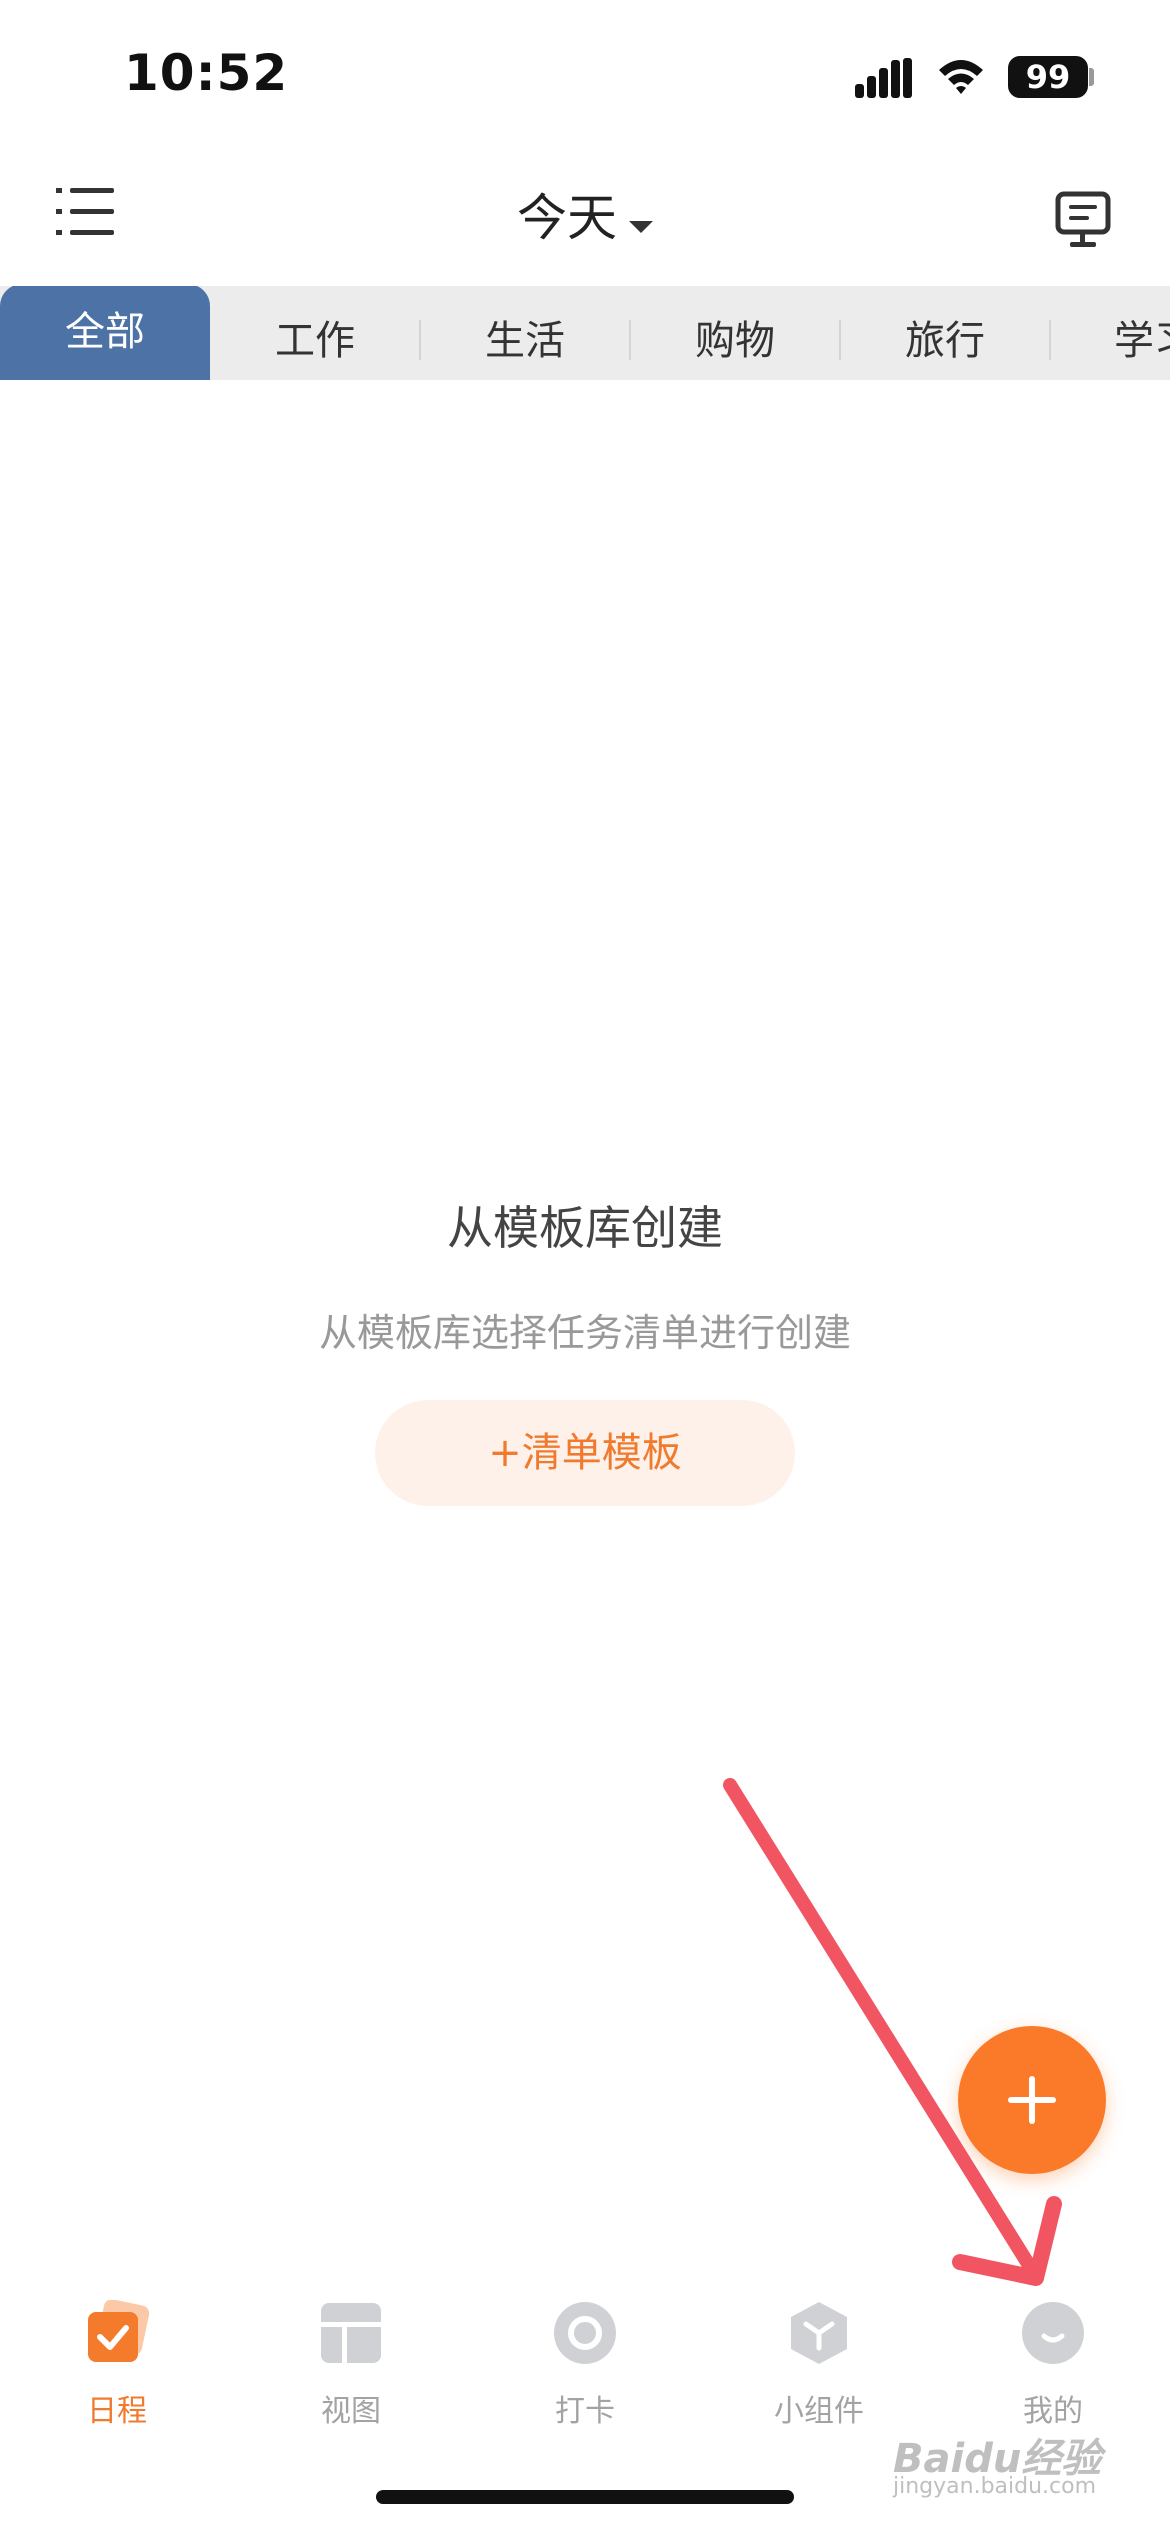 This screenshot has height=2532, width=1170. What do you see at coordinates (1050, 340) in the screenshot?
I see `tab-divider` at bounding box center [1050, 340].